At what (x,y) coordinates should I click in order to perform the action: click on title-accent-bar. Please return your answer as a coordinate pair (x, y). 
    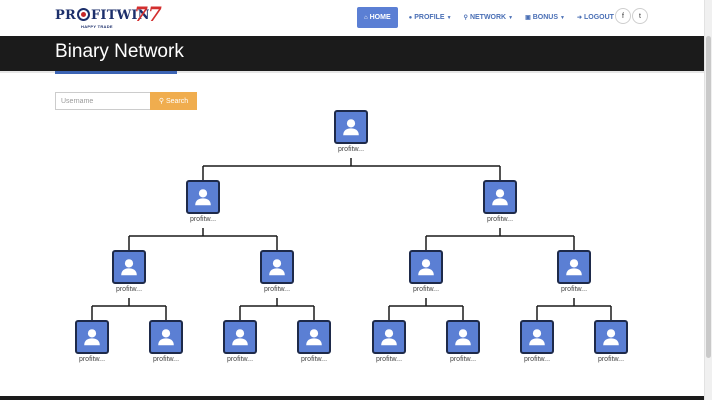
    Looking at the image, I should click on (116, 72).